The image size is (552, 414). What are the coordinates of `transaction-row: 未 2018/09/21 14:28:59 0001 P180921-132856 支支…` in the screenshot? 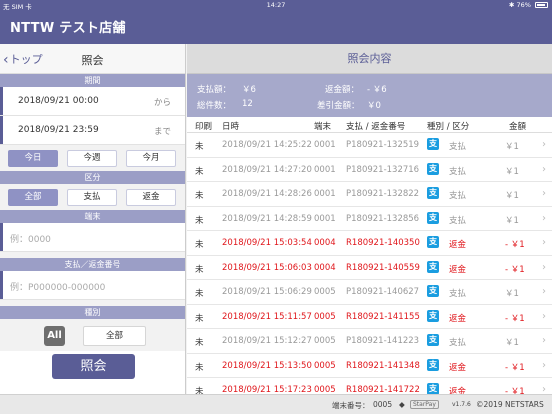 It's located at (369, 218).